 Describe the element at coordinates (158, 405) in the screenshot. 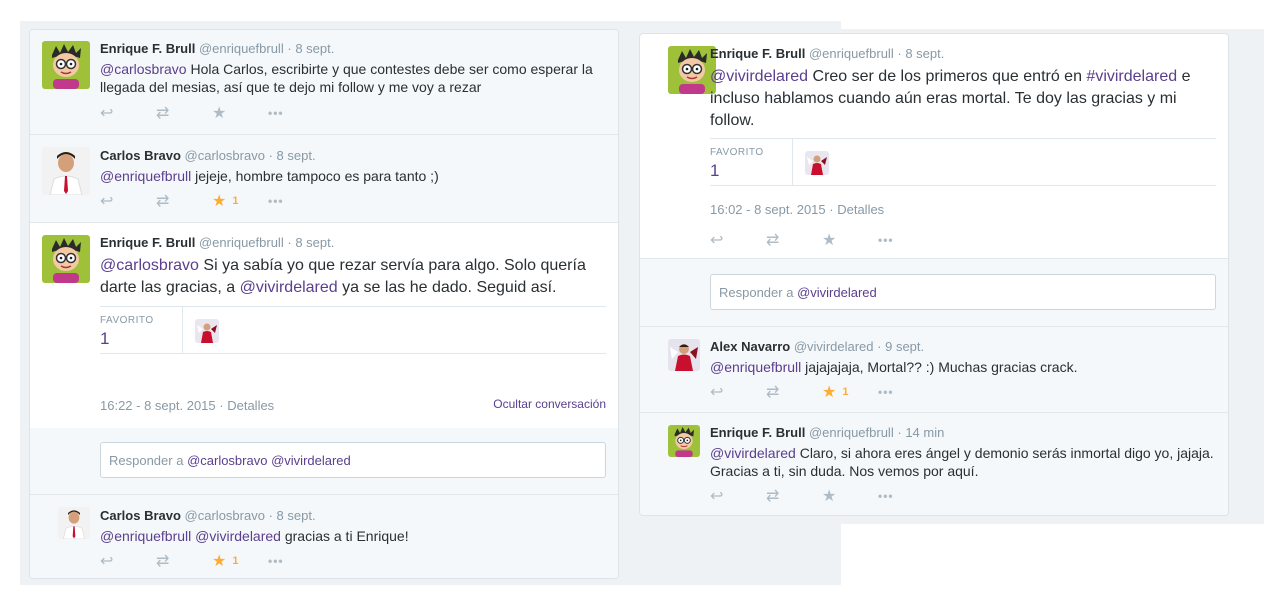

I see `tweet-timestamp: 16:22 - 8 sept. 2015` at that location.